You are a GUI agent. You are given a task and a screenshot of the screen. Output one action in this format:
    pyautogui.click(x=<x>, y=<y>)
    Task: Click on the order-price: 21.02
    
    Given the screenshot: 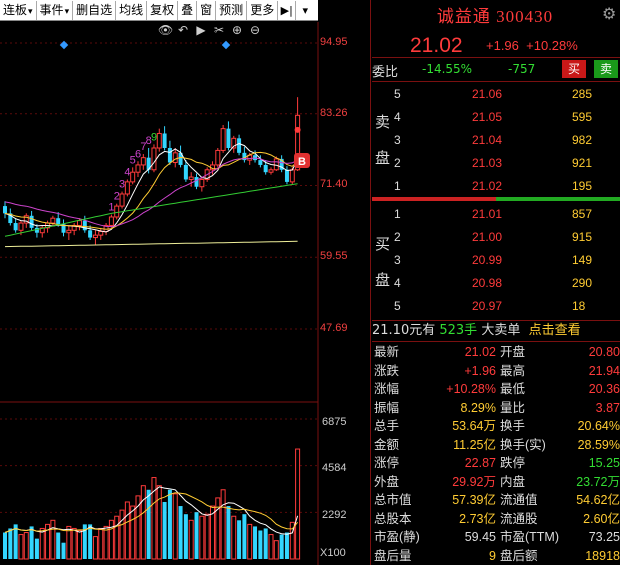 What is the action you would take?
    pyautogui.click(x=486, y=186)
    